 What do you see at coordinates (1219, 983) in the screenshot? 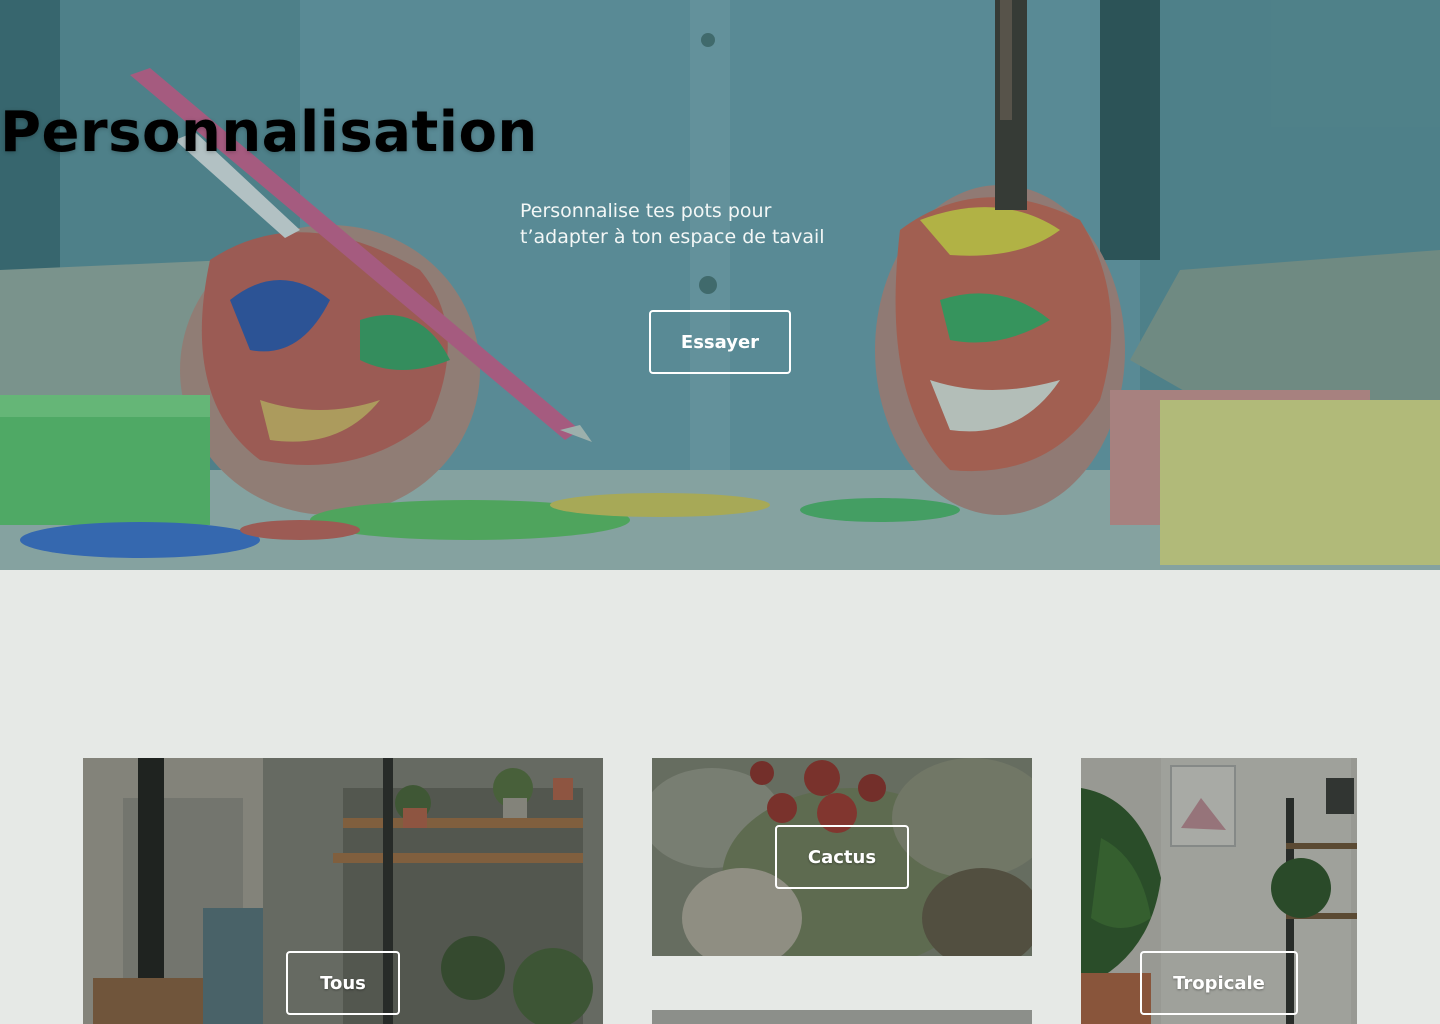
I see `category-tropicale-button: Tropicale` at bounding box center [1219, 983].